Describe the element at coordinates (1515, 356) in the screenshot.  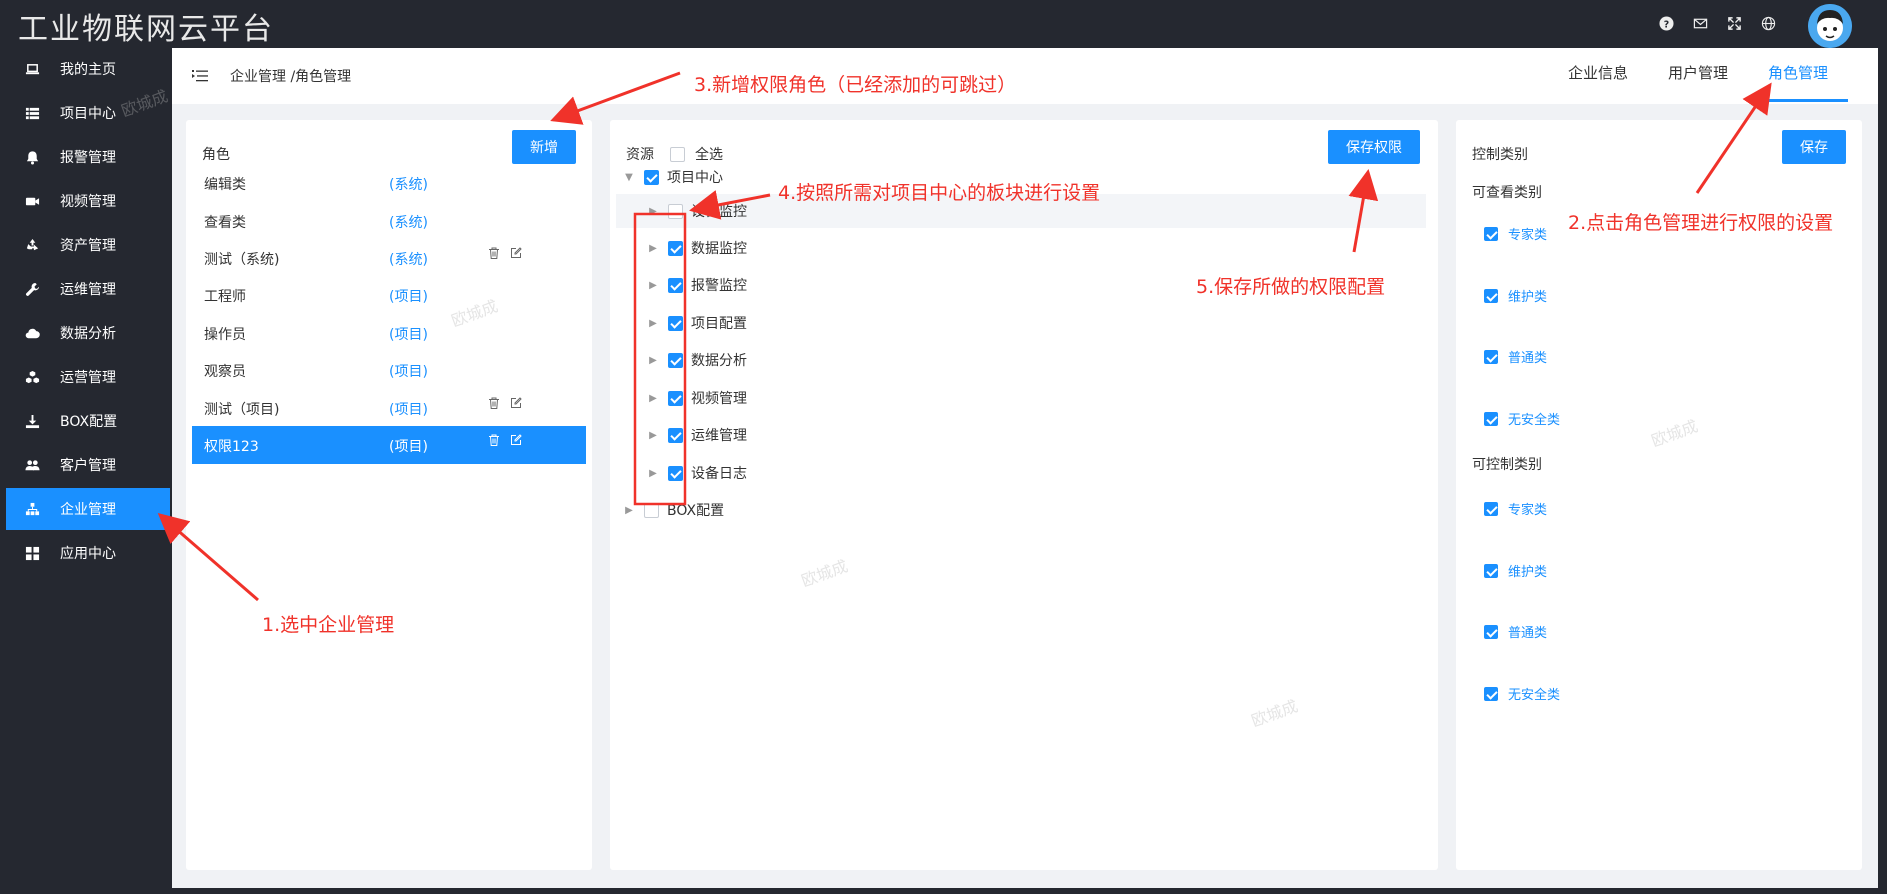
I see `viewable-item: 普通类` at that location.